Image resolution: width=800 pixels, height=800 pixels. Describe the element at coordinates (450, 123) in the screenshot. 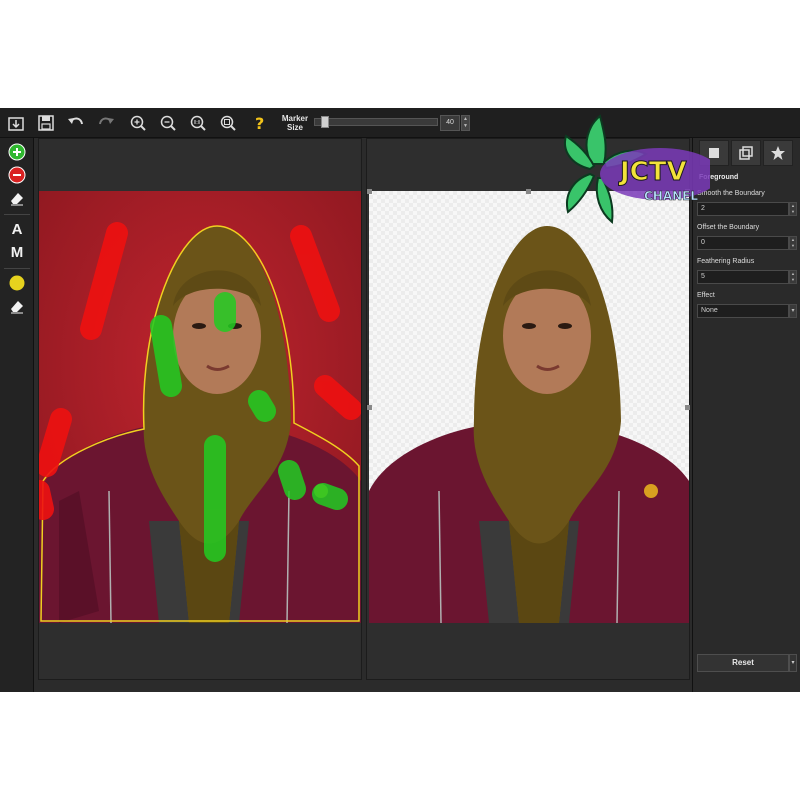

I see `marker-size-value: 40` at that location.